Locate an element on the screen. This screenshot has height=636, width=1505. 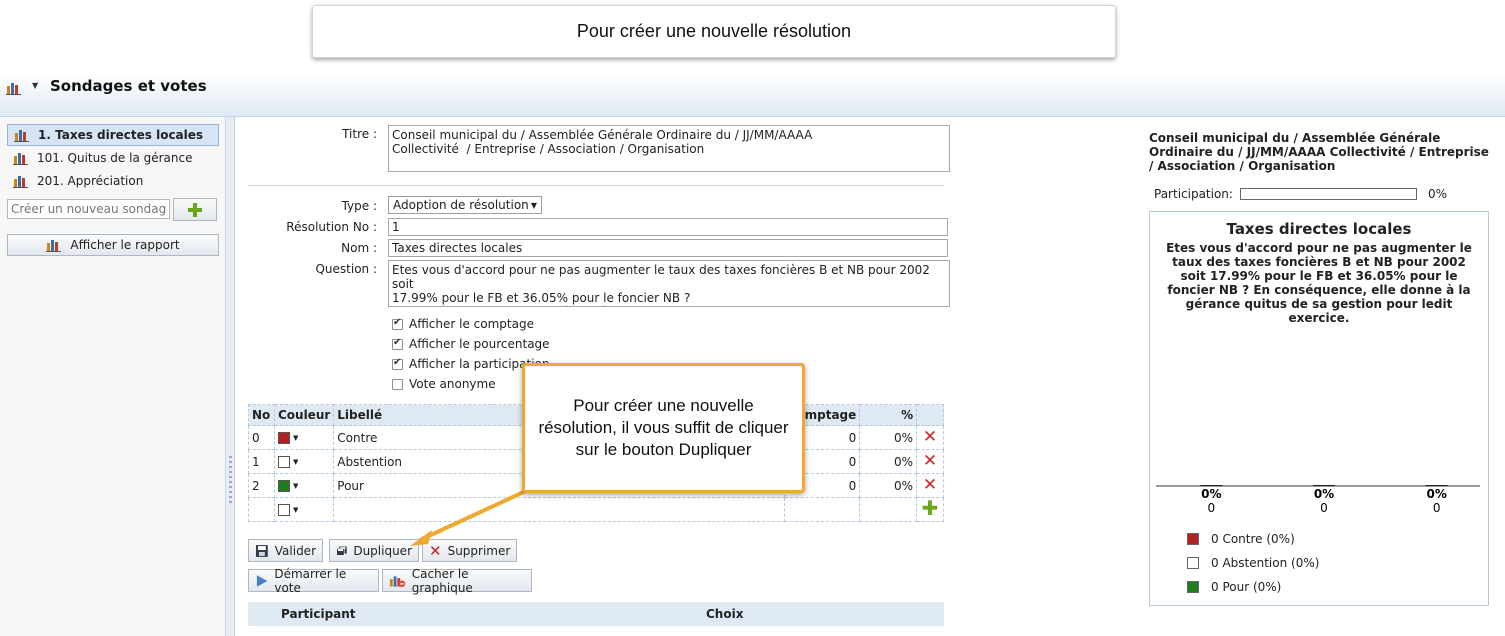
participant-col: Participant is located at coordinates (318, 614).